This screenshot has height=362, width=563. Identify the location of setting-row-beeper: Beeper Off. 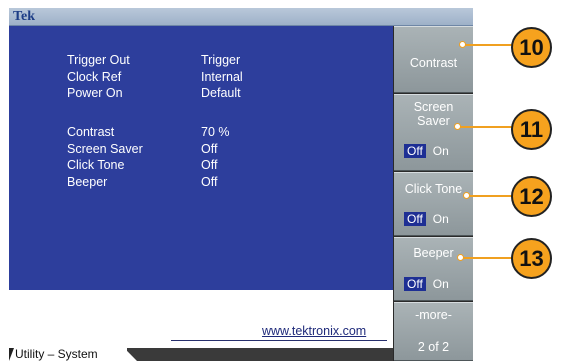
(201, 182).